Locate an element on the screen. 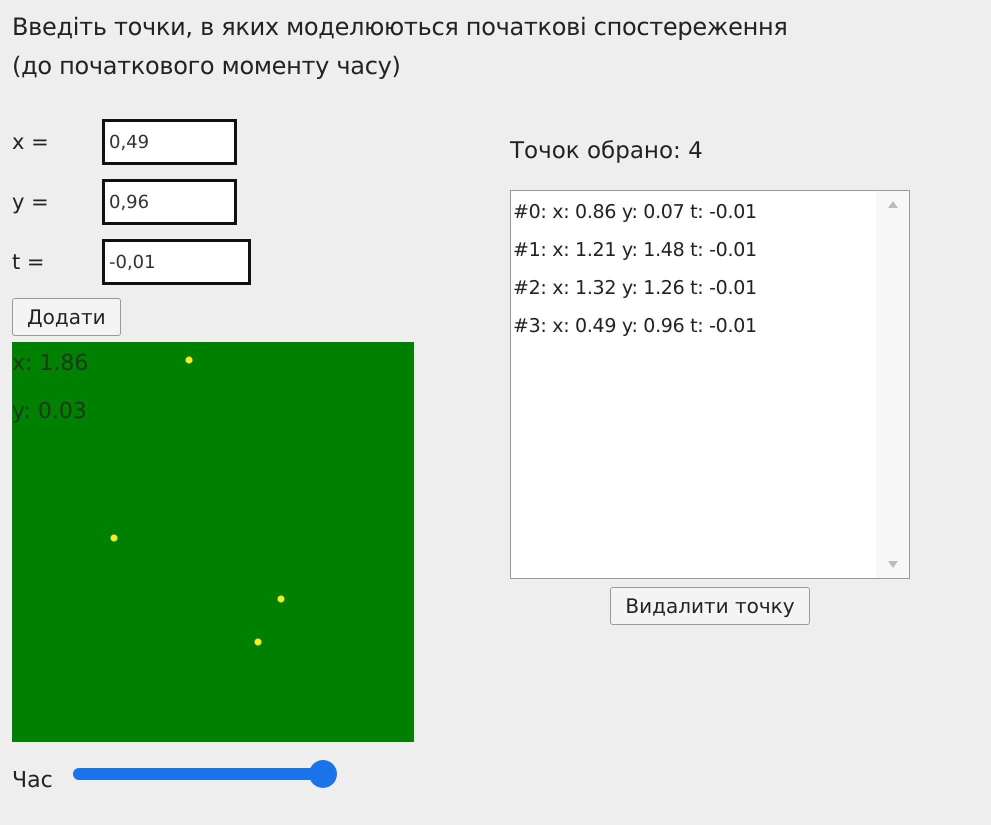  scrollbar is located at coordinates (892, 384).